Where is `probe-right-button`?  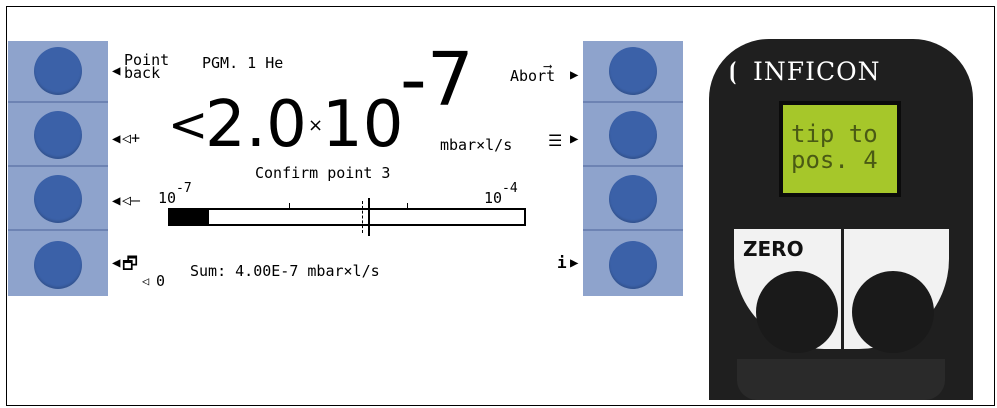
probe-right-button is located at coordinates (893, 312).